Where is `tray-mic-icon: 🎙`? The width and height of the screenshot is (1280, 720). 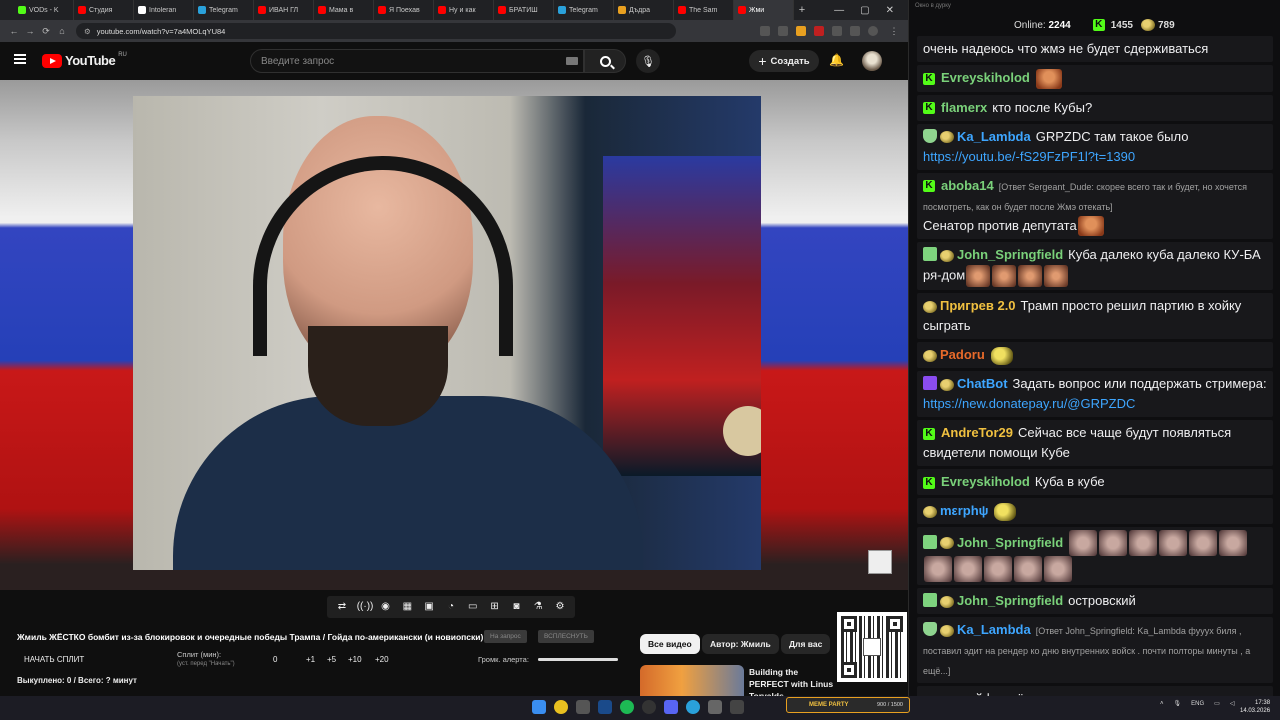
tray-mic-icon: 🎙 is located at coordinates (1178, 703).